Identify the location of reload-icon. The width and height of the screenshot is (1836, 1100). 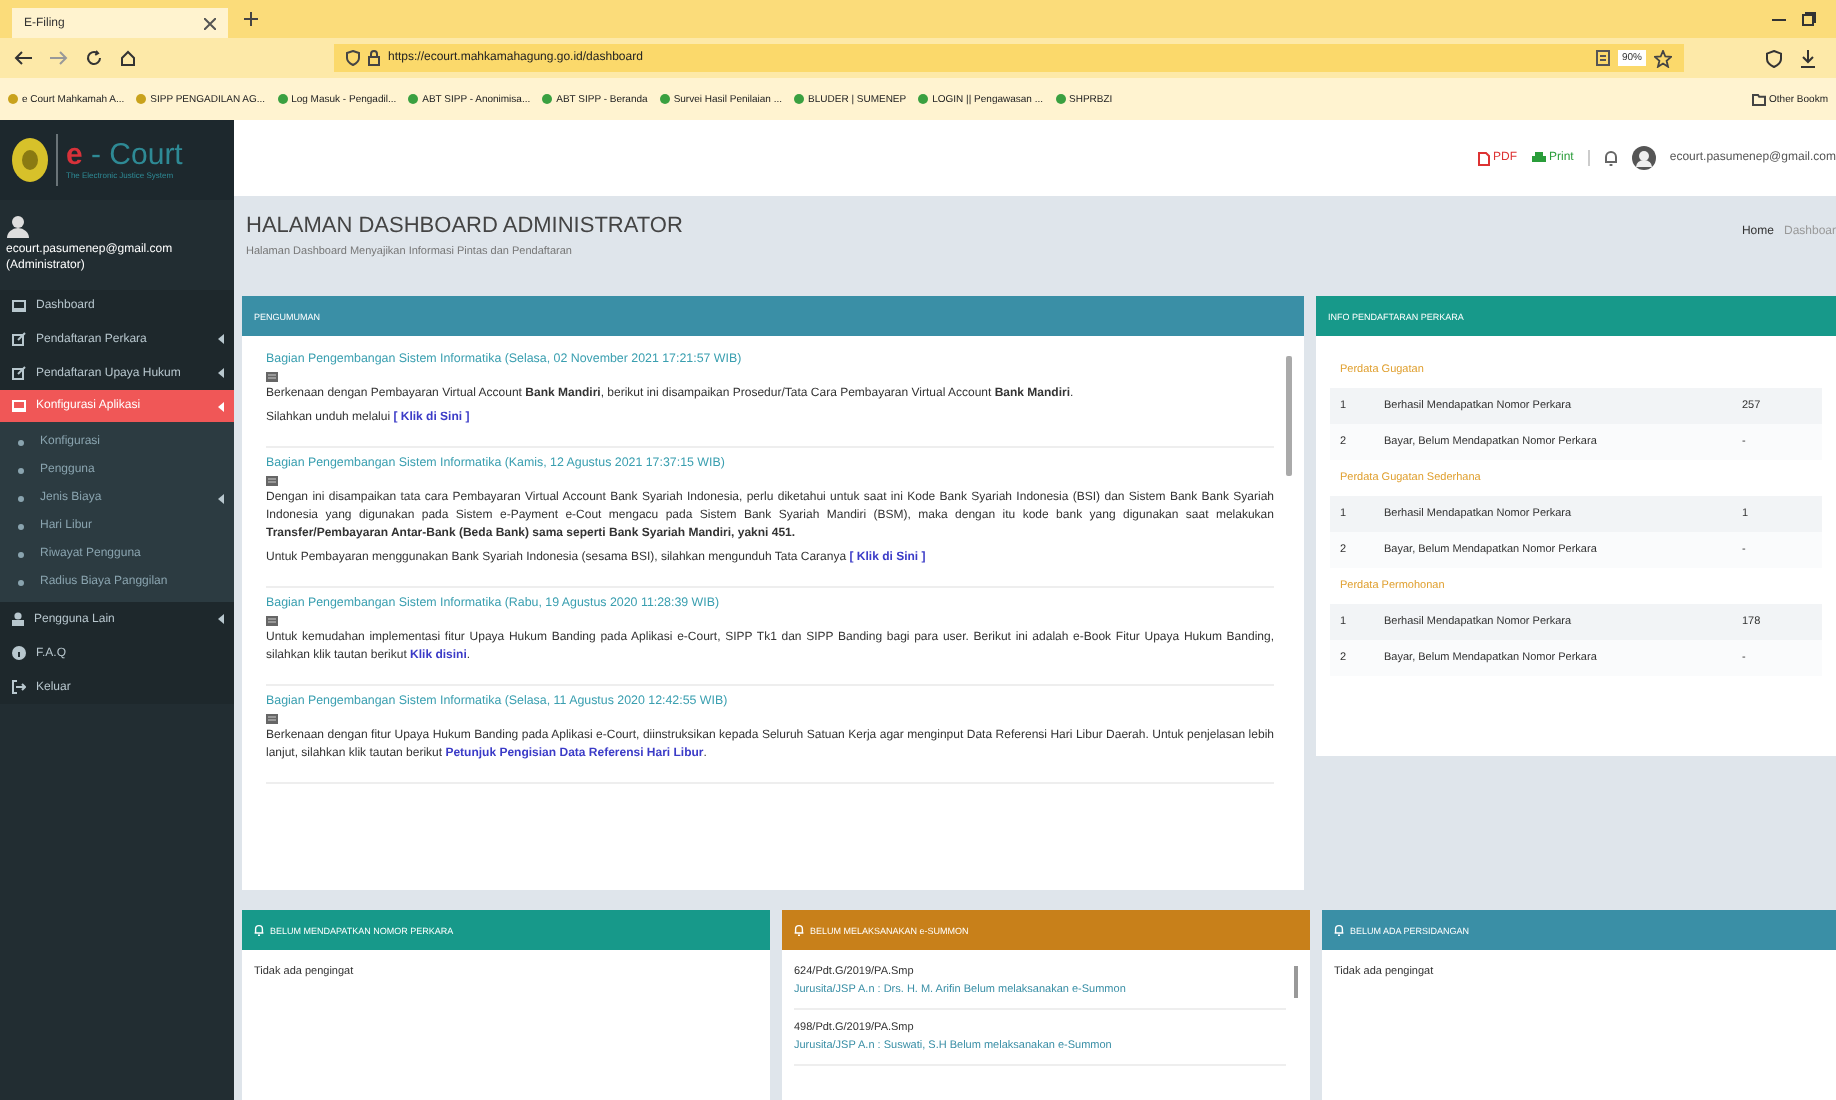
(94, 58).